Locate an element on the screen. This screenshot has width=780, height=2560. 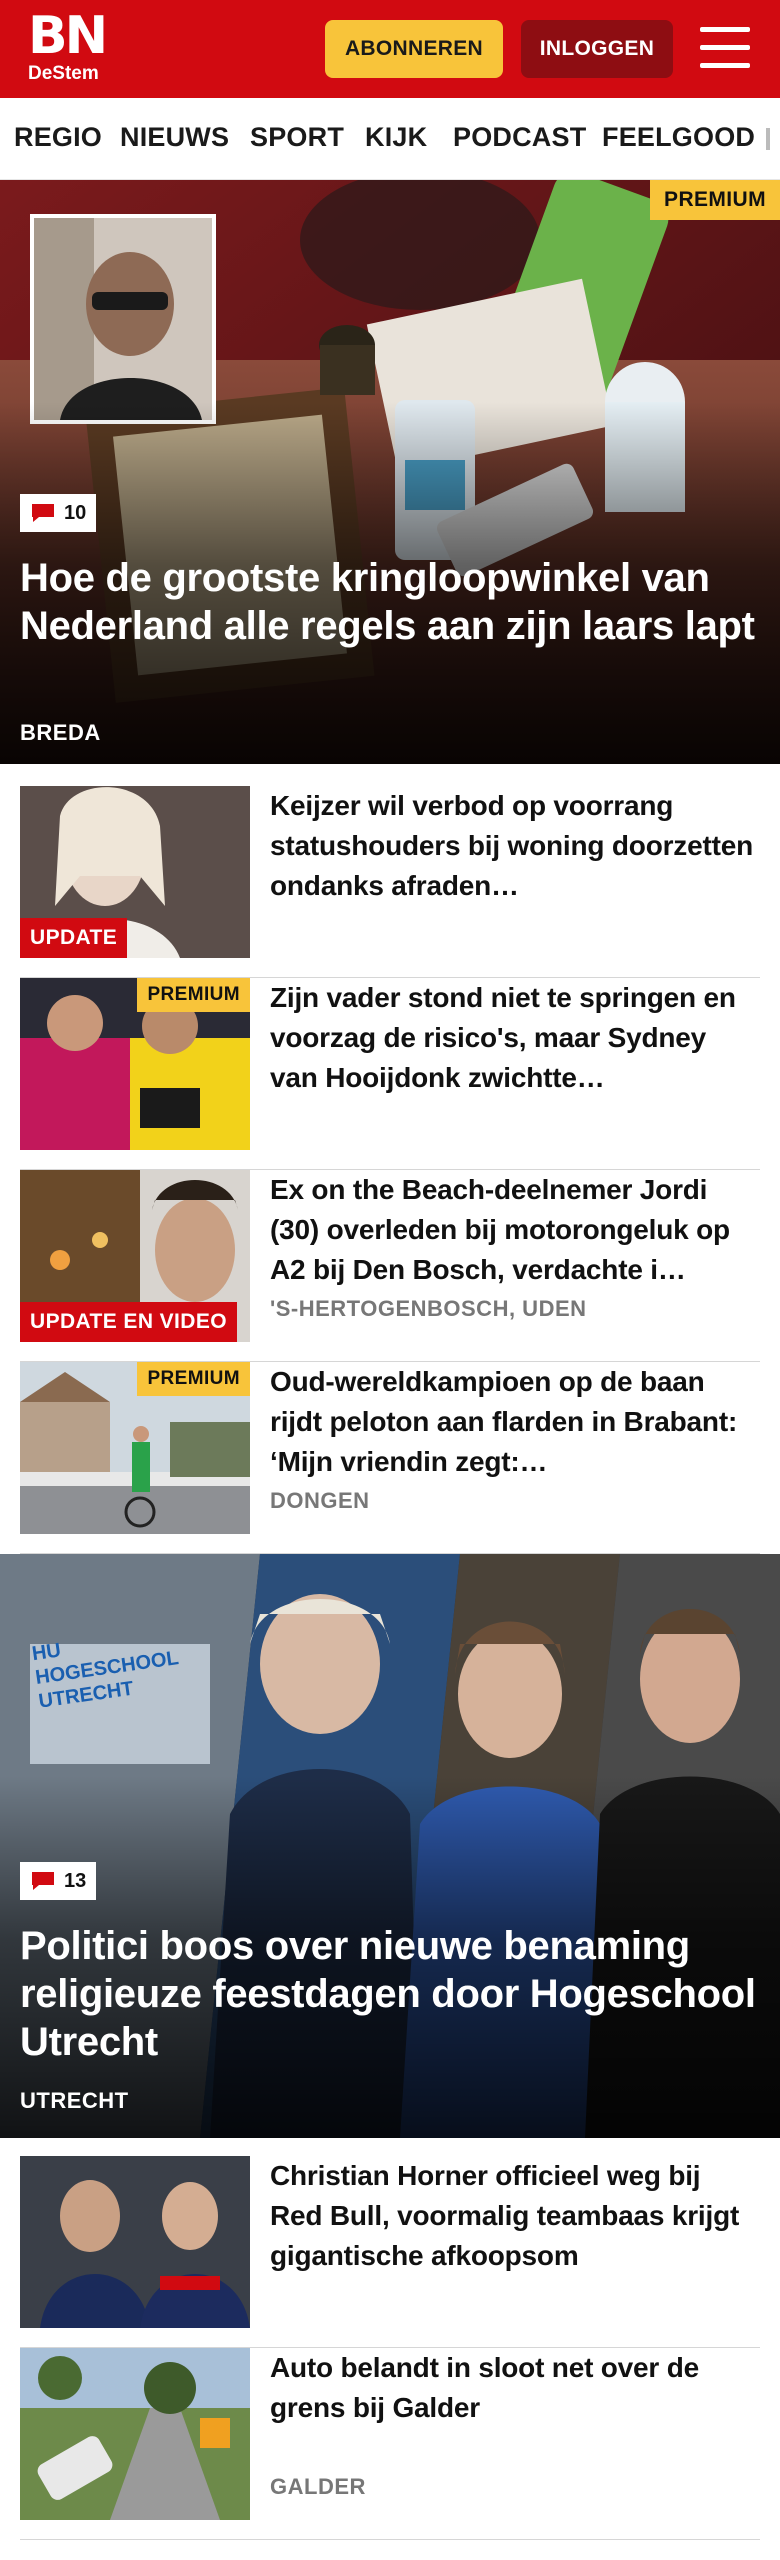
hamburger-menu-icon is located at coordinates (725, 48).